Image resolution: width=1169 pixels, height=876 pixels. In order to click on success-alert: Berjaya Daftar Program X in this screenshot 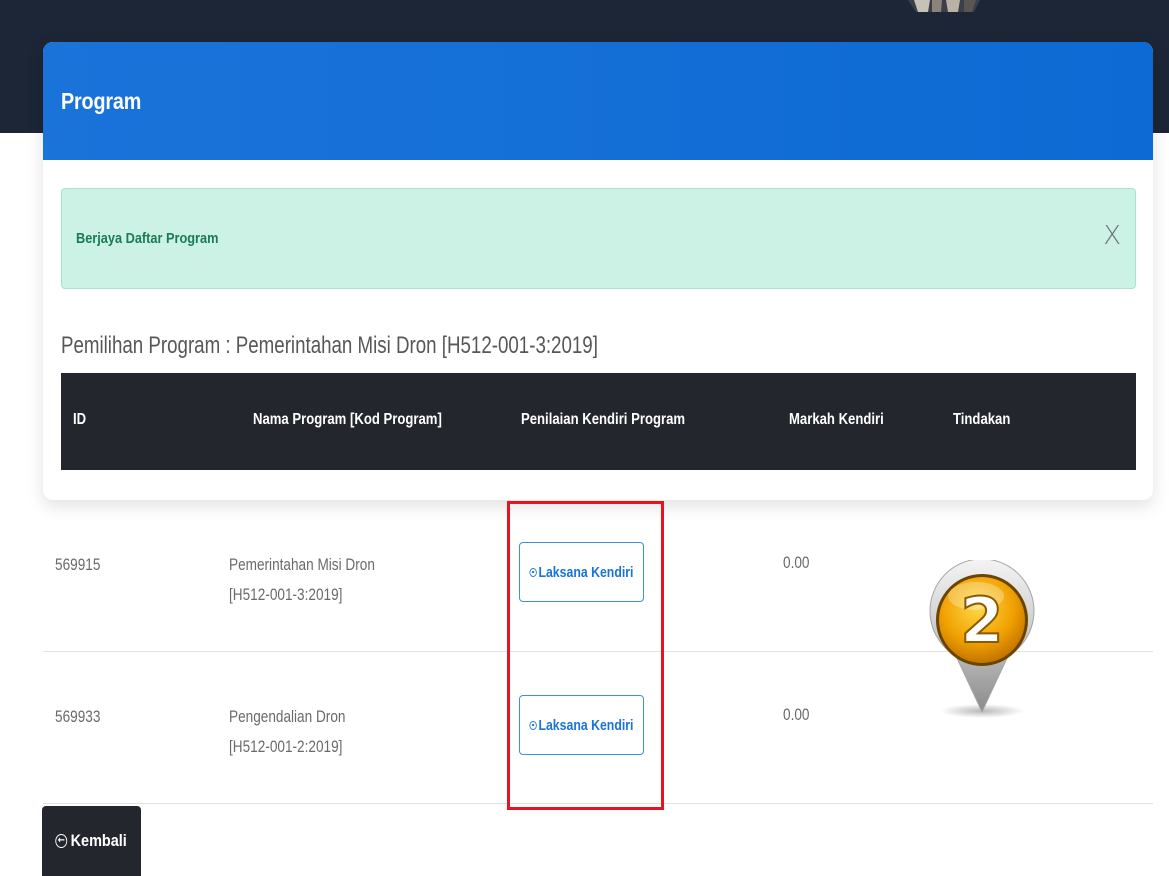, I will do `click(598, 238)`.